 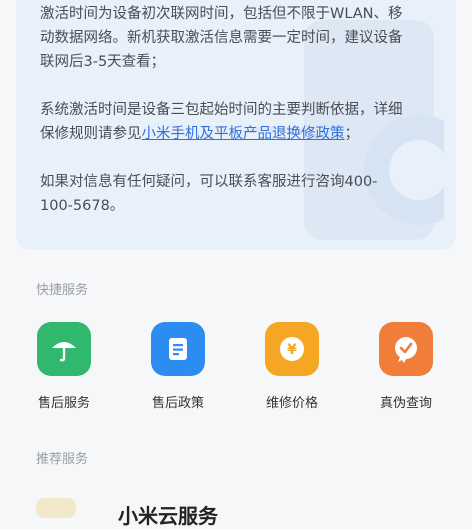 What do you see at coordinates (352, 134) in the screenshot?
I see `info-paragraph-2-suffix: ；` at bounding box center [352, 134].